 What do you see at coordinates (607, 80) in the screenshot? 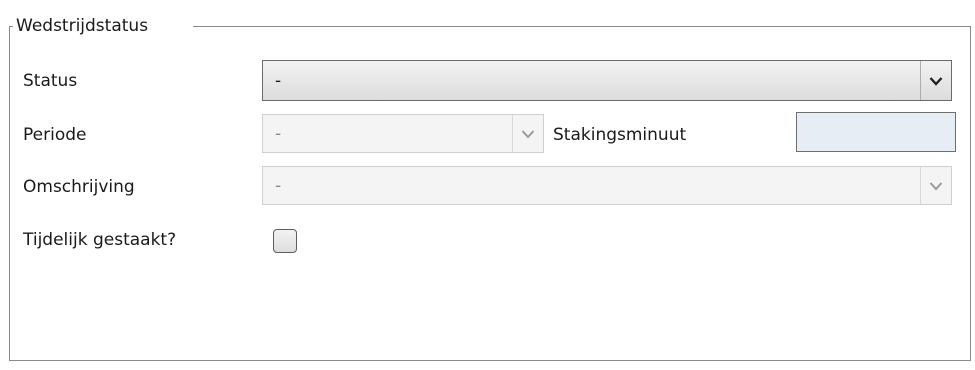
I see `status-dropdown: -` at bounding box center [607, 80].